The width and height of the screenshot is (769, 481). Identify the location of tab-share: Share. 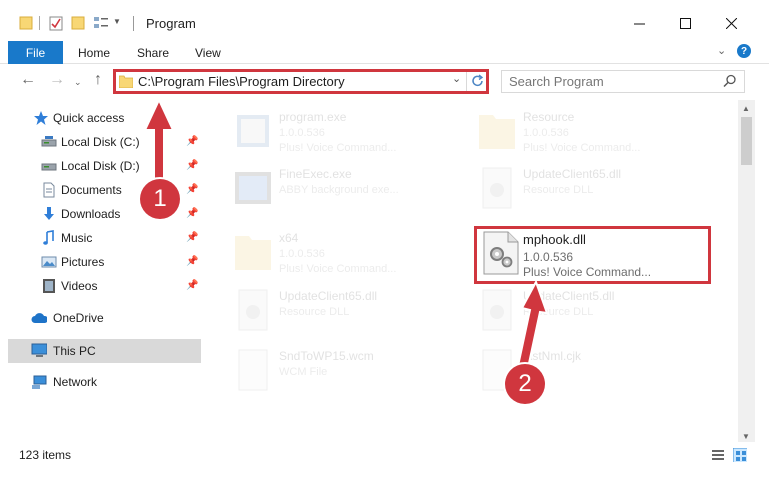
(153, 53).